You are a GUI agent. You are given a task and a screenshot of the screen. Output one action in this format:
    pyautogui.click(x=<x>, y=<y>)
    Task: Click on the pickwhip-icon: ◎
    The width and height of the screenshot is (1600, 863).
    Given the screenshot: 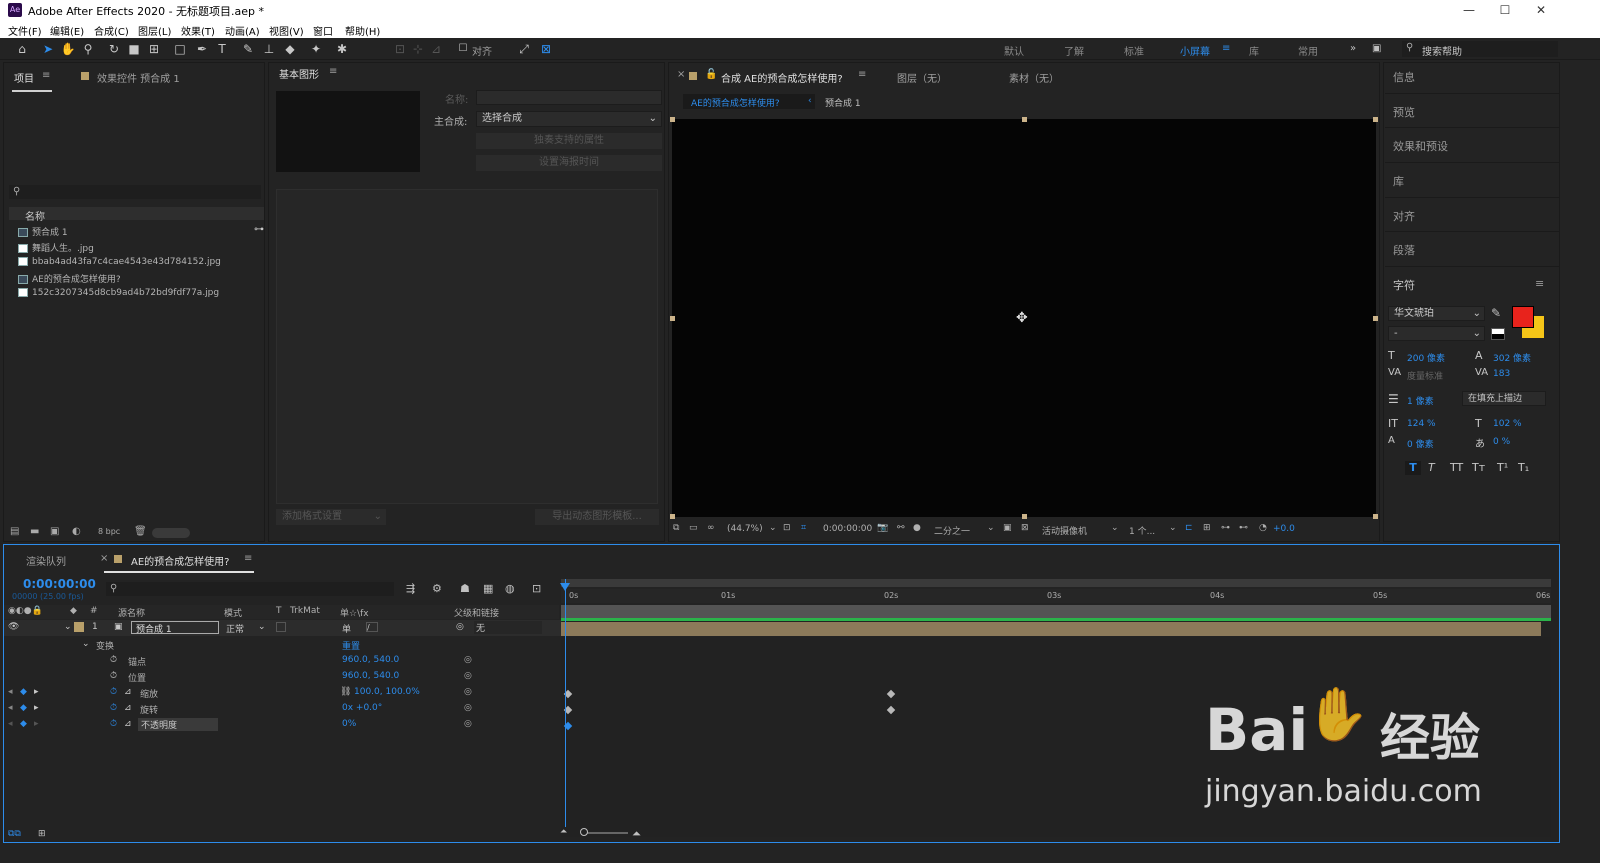 What is the action you would take?
    pyautogui.click(x=468, y=660)
    